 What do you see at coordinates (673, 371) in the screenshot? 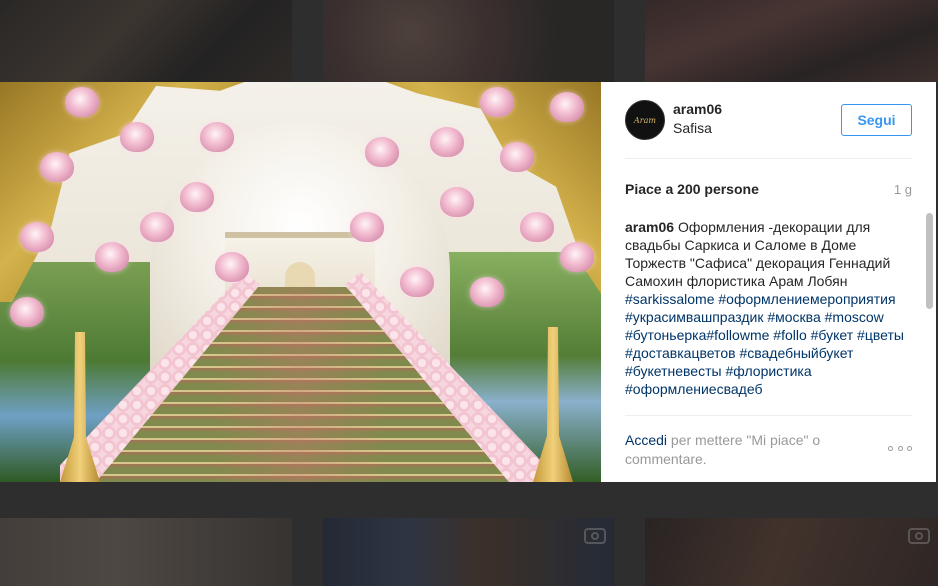
I see `hashtag-link: #букетневесты` at bounding box center [673, 371].